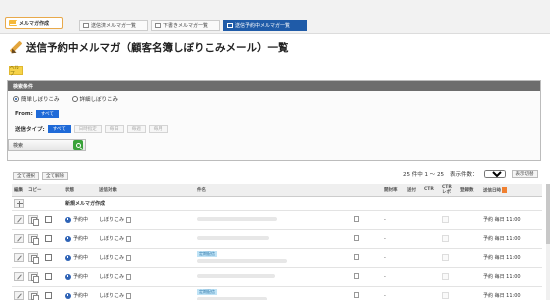 This screenshot has width=550, height=300. I want to click on type-all-button: すべて, so click(59, 129).